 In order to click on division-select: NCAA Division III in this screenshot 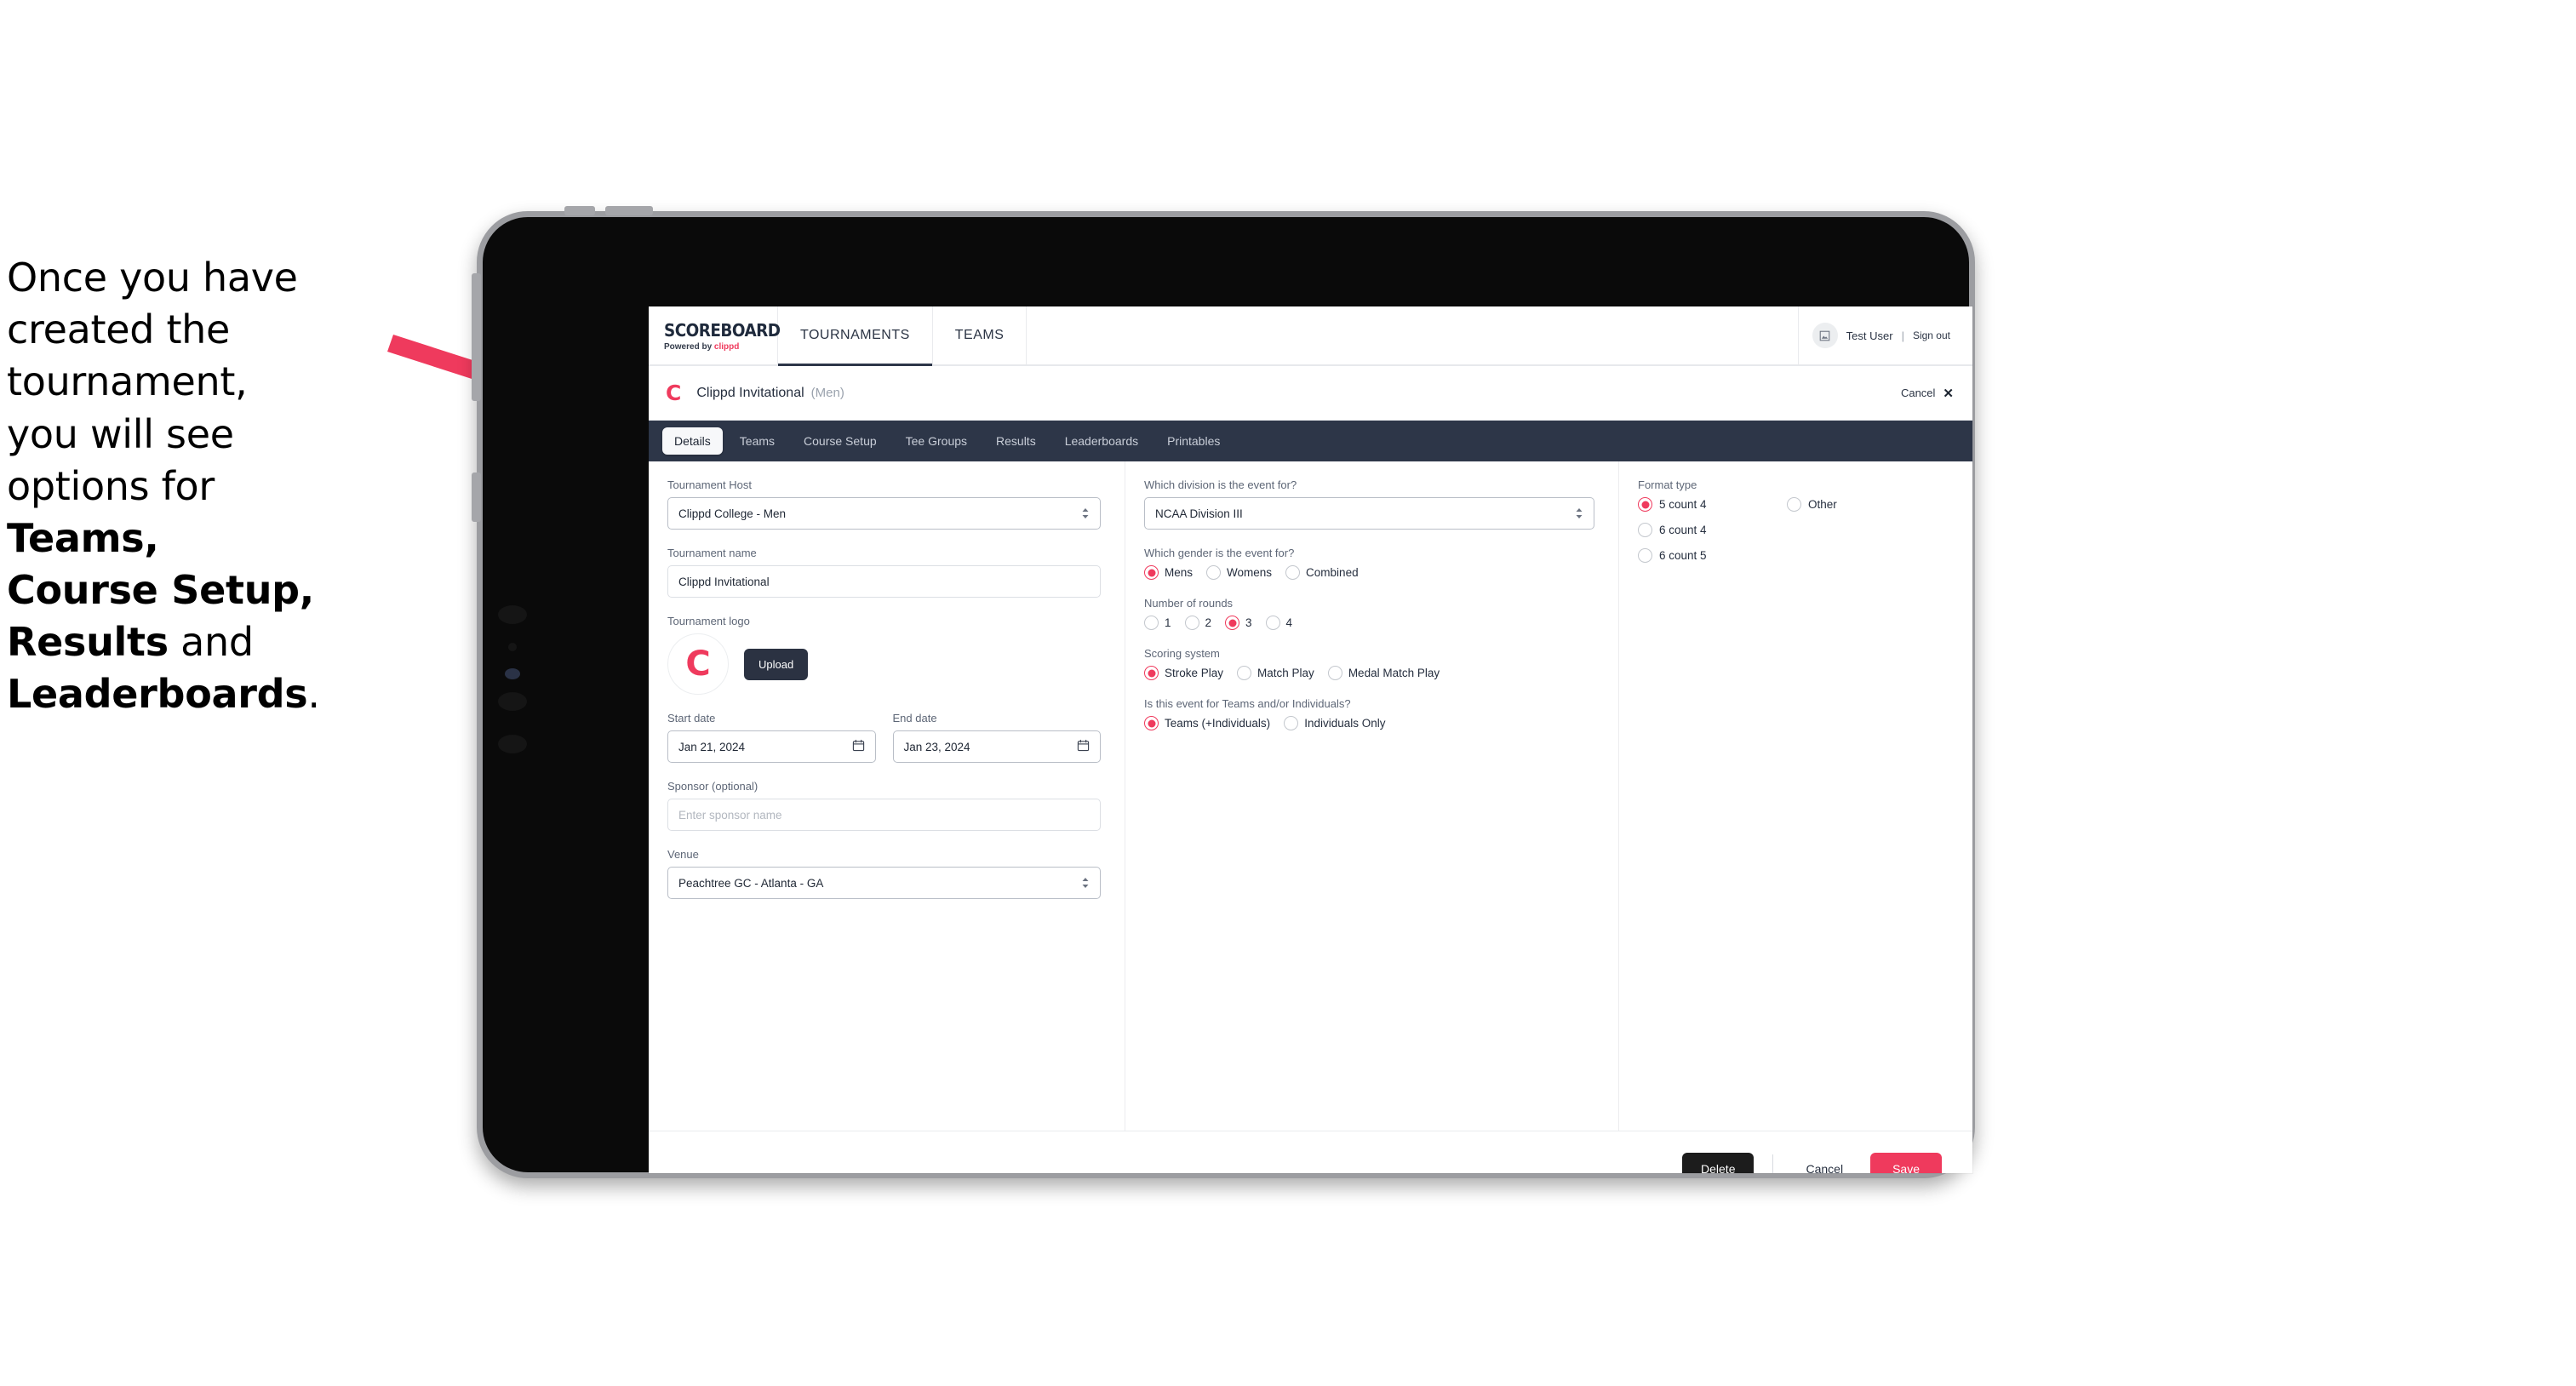, I will do `click(1369, 513)`.